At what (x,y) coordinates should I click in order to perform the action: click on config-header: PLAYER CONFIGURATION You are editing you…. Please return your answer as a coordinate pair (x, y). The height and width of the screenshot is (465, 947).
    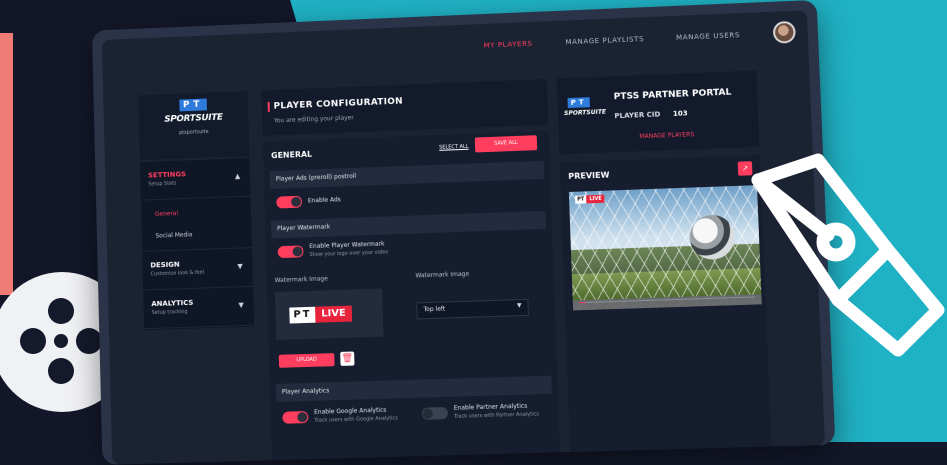
    Looking at the image, I should click on (405, 107).